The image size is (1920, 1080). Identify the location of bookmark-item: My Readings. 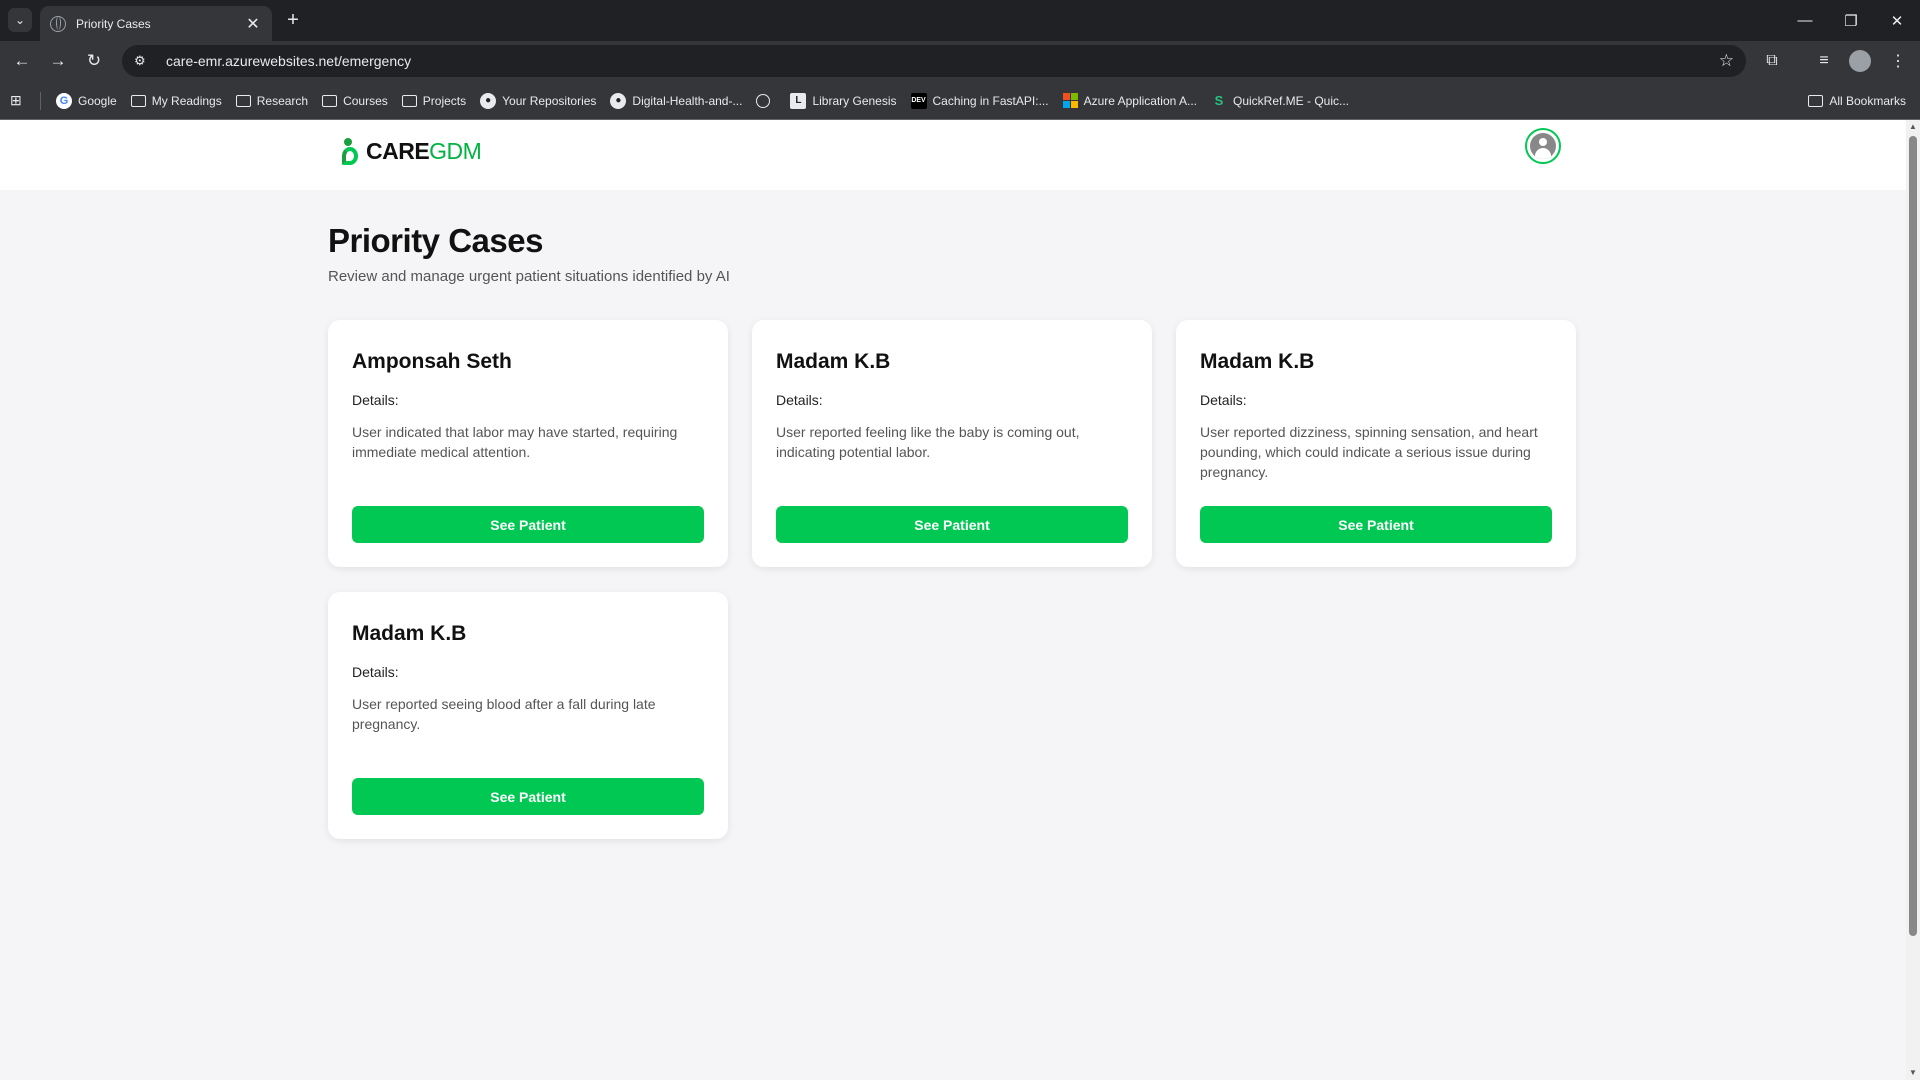
(176, 100).